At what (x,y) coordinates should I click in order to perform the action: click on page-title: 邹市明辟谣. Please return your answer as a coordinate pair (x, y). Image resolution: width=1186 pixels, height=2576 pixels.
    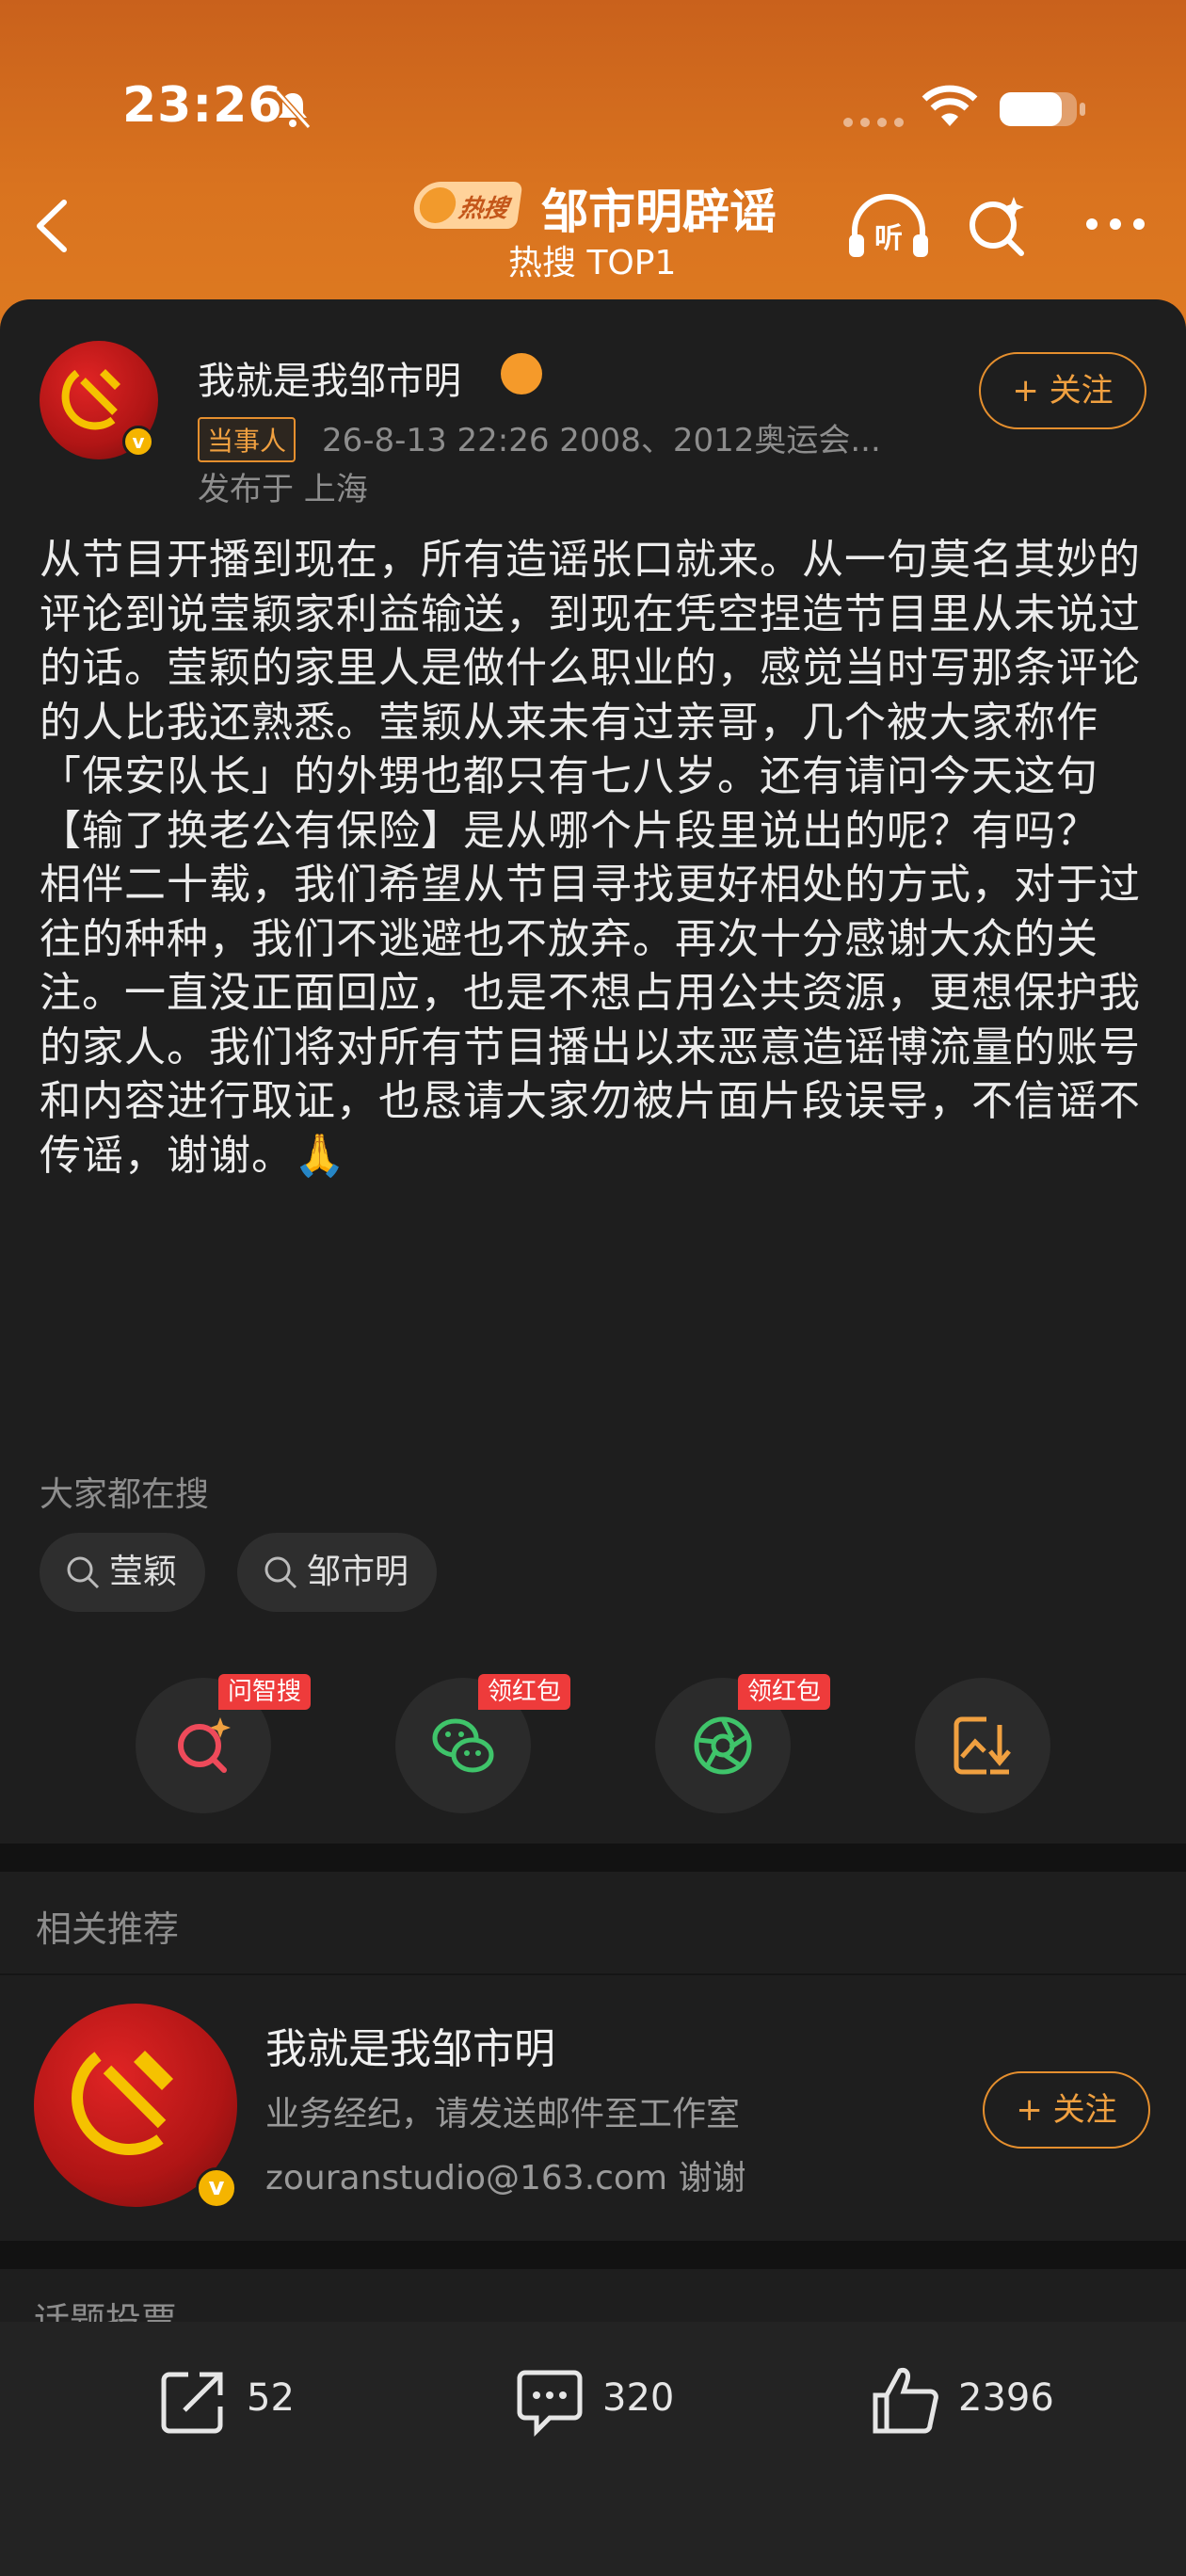
    Looking at the image, I should click on (659, 212).